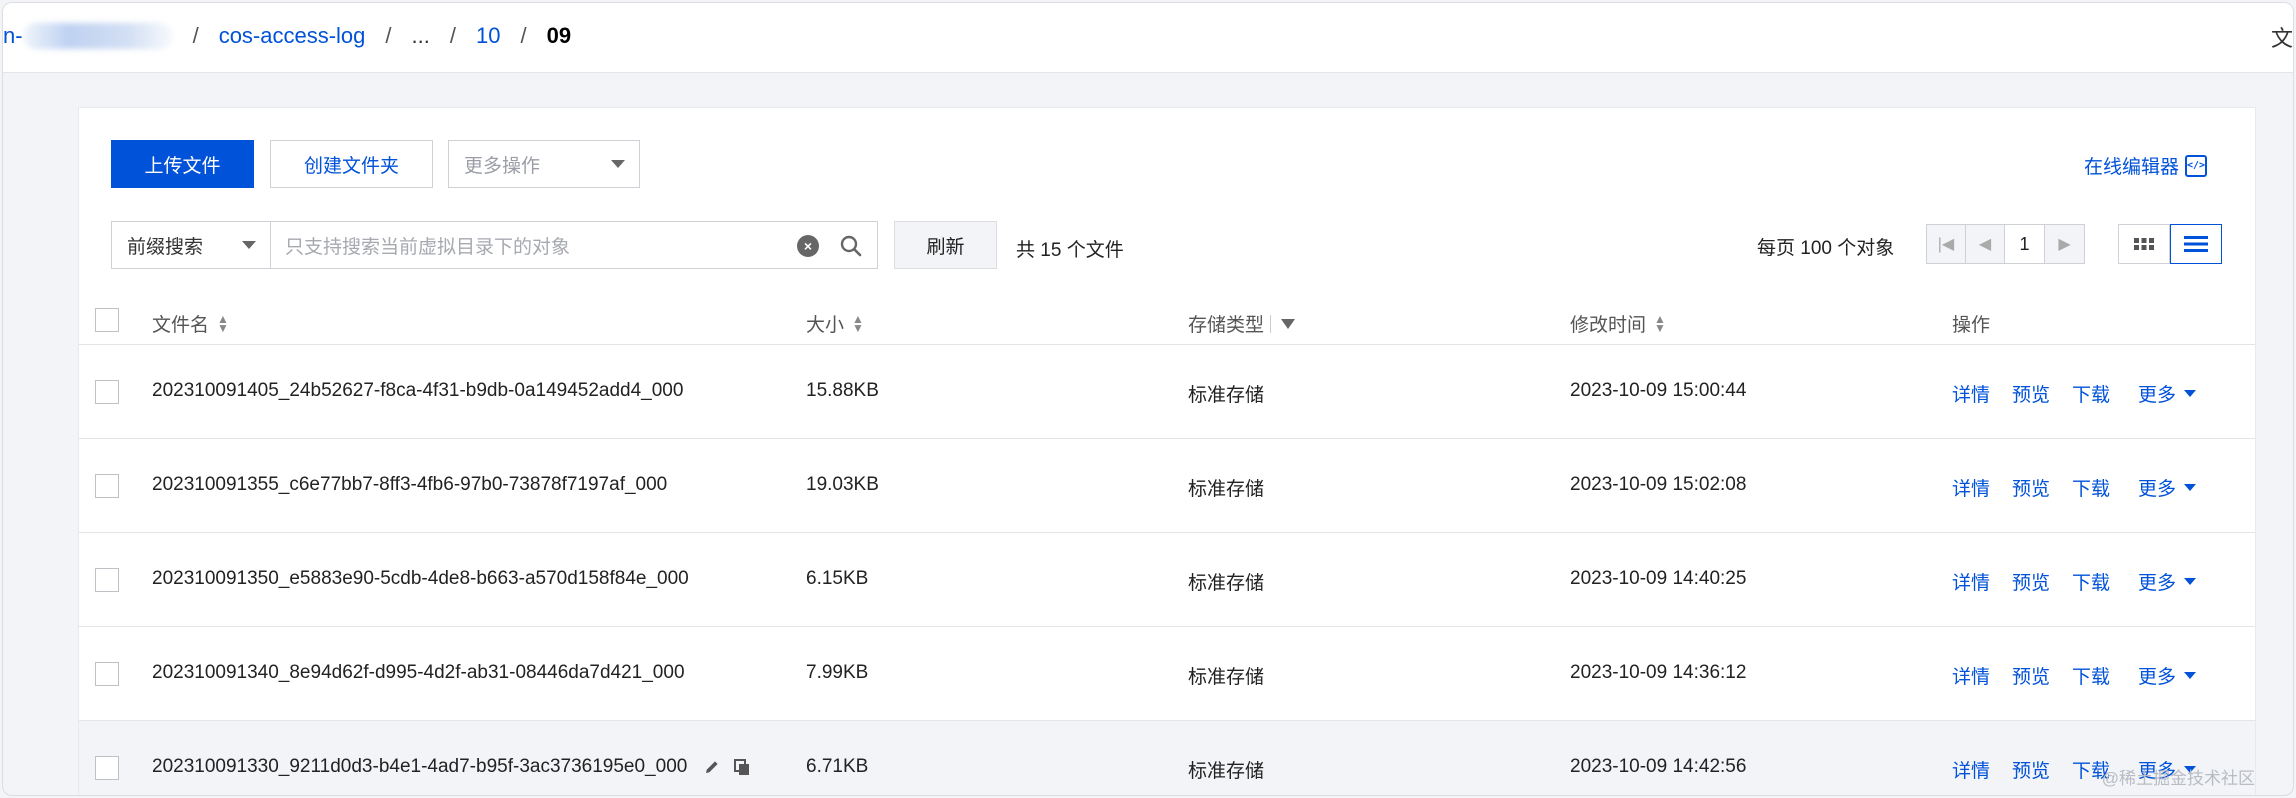 This screenshot has height=798, width=2296. What do you see at coordinates (1658, 672) in the screenshot?
I see `modified-time: 2023-10-09 14:36:12` at bounding box center [1658, 672].